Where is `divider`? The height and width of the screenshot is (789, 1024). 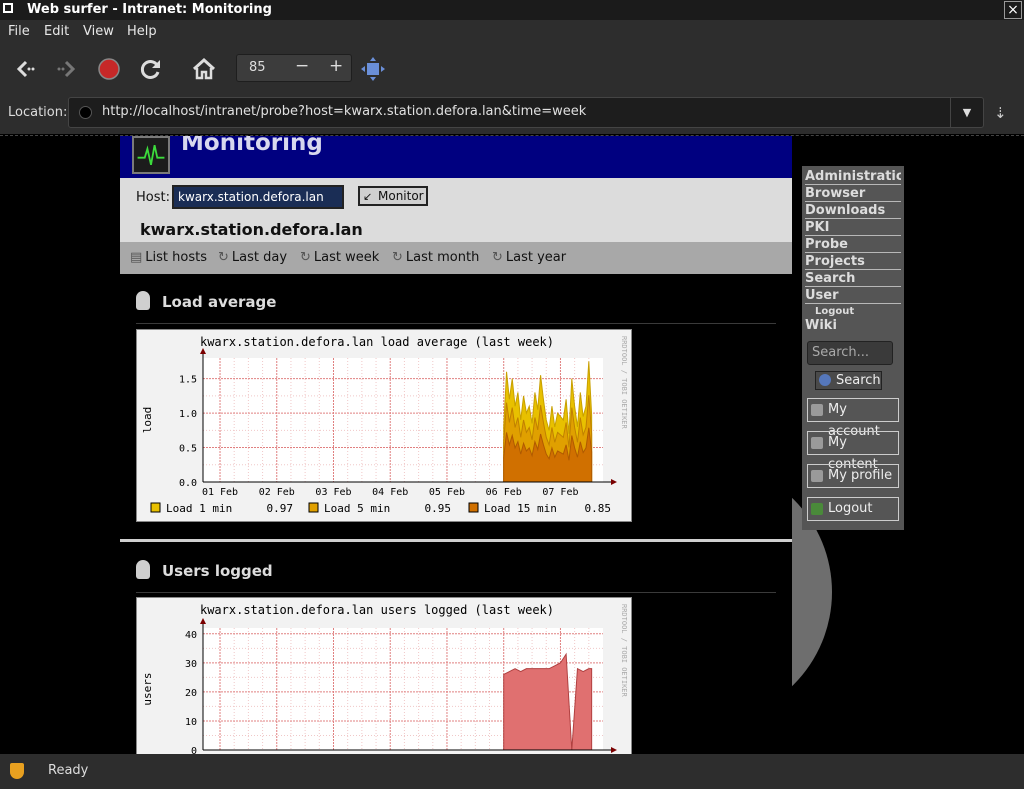 divider is located at coordinates (456, 323).